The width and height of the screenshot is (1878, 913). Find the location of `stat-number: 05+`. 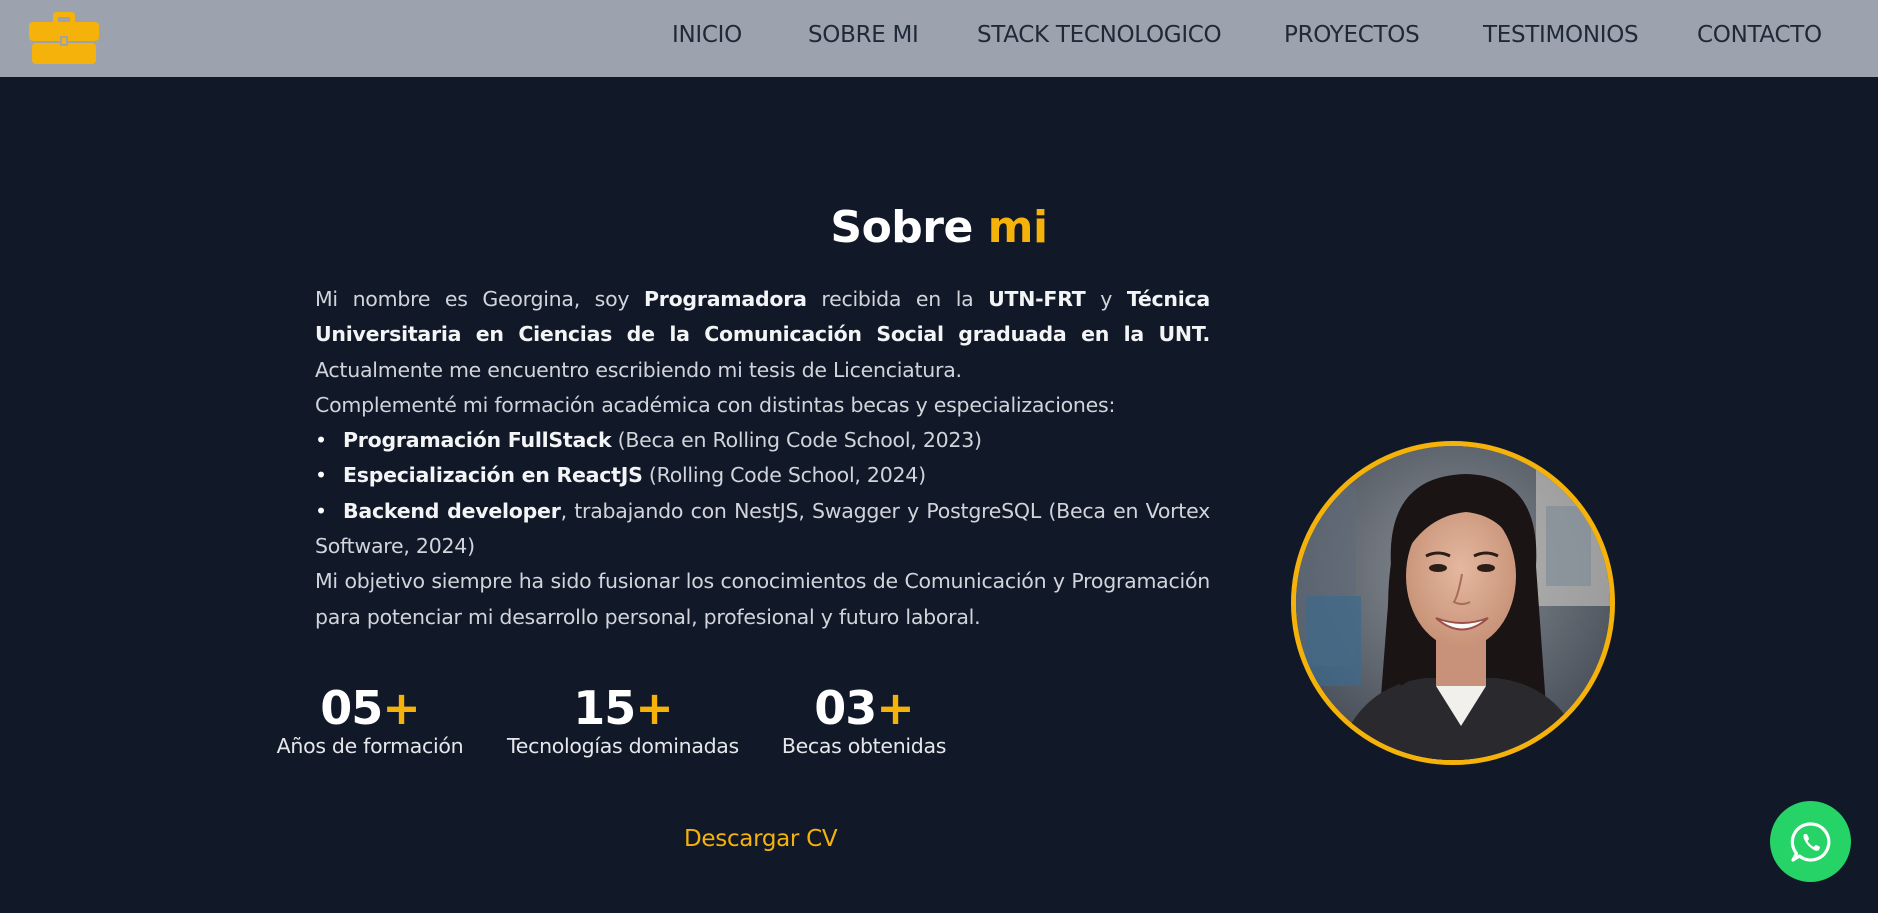

stat-number: 05+ is located at coordinates (370, 708).